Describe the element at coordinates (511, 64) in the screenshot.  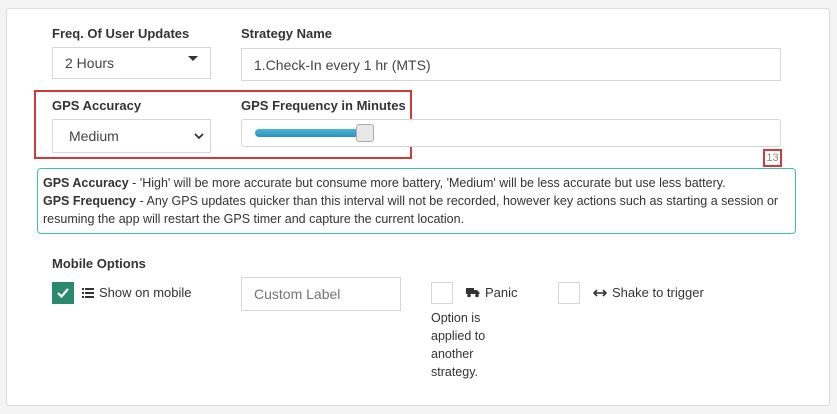
I see `strategy-name-input: 1.Check-In every 1 hr (MTS)` at that location.